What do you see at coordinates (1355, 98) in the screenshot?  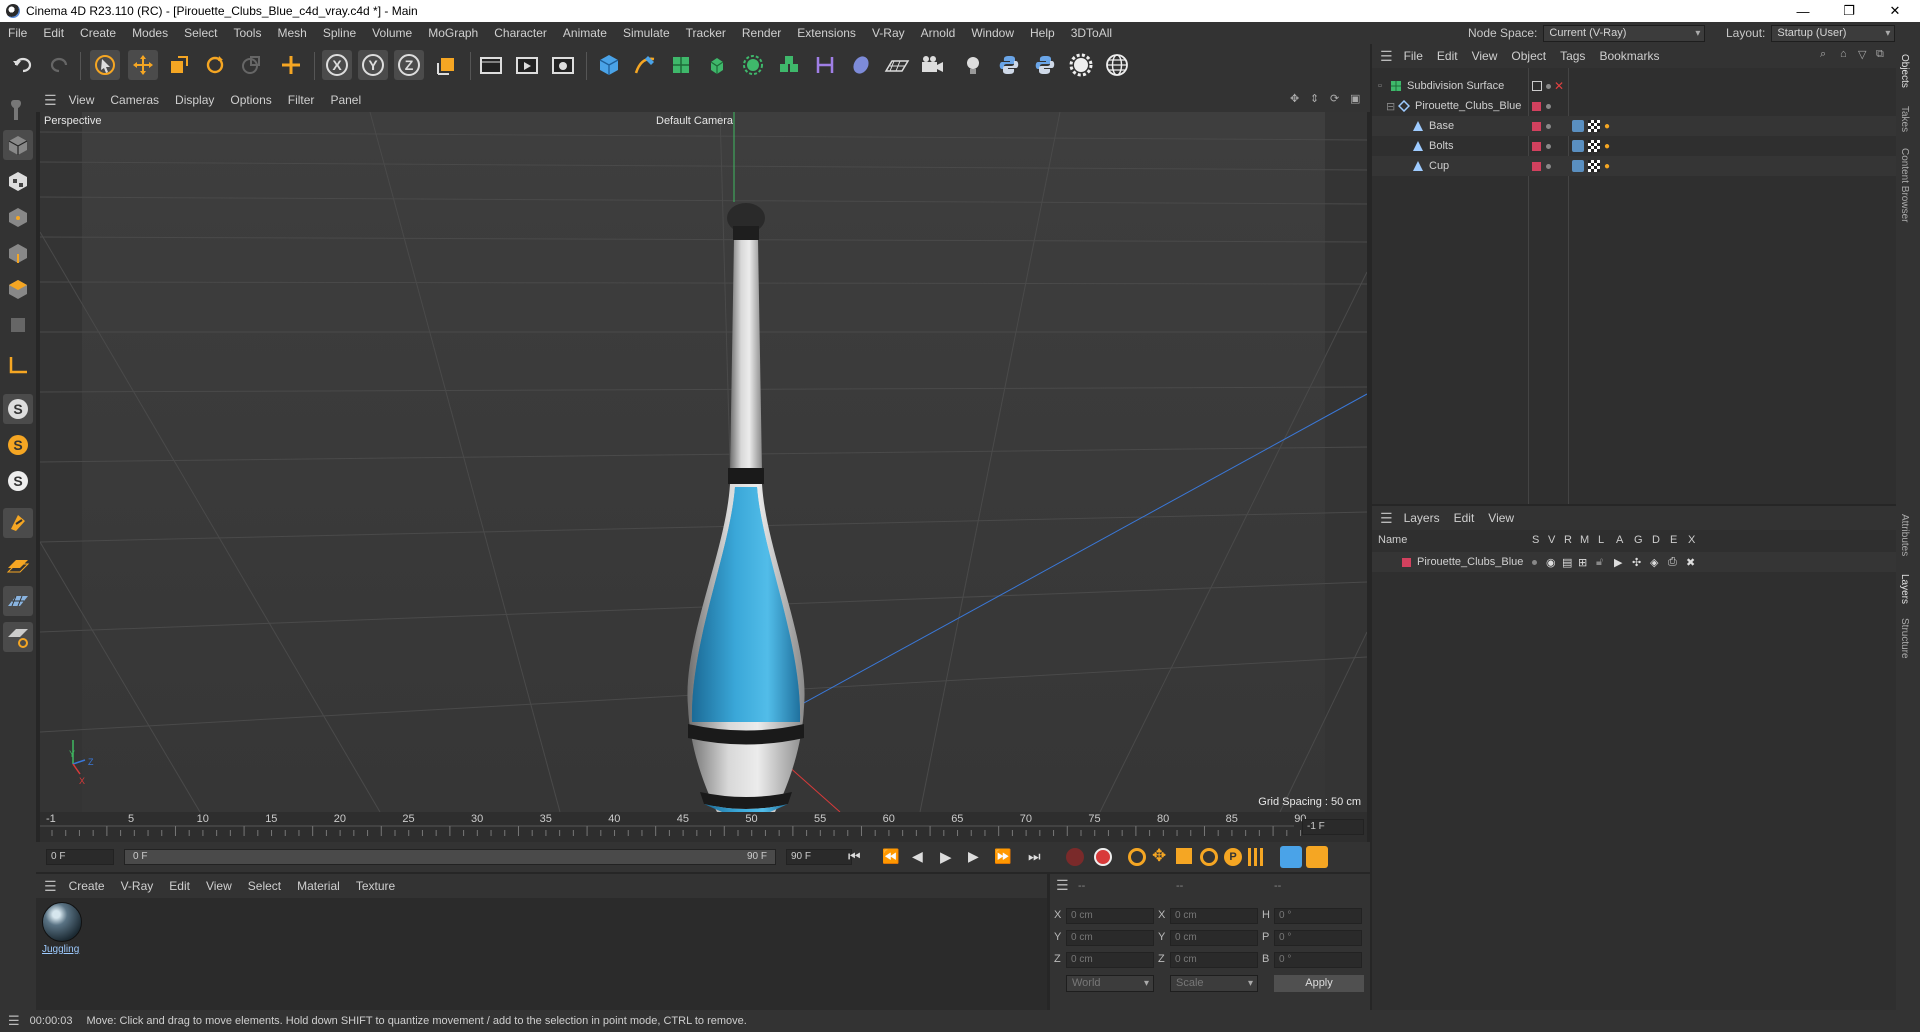 I see `viewport-maximize-icon: ▣` at bounding box center [1355, 98].